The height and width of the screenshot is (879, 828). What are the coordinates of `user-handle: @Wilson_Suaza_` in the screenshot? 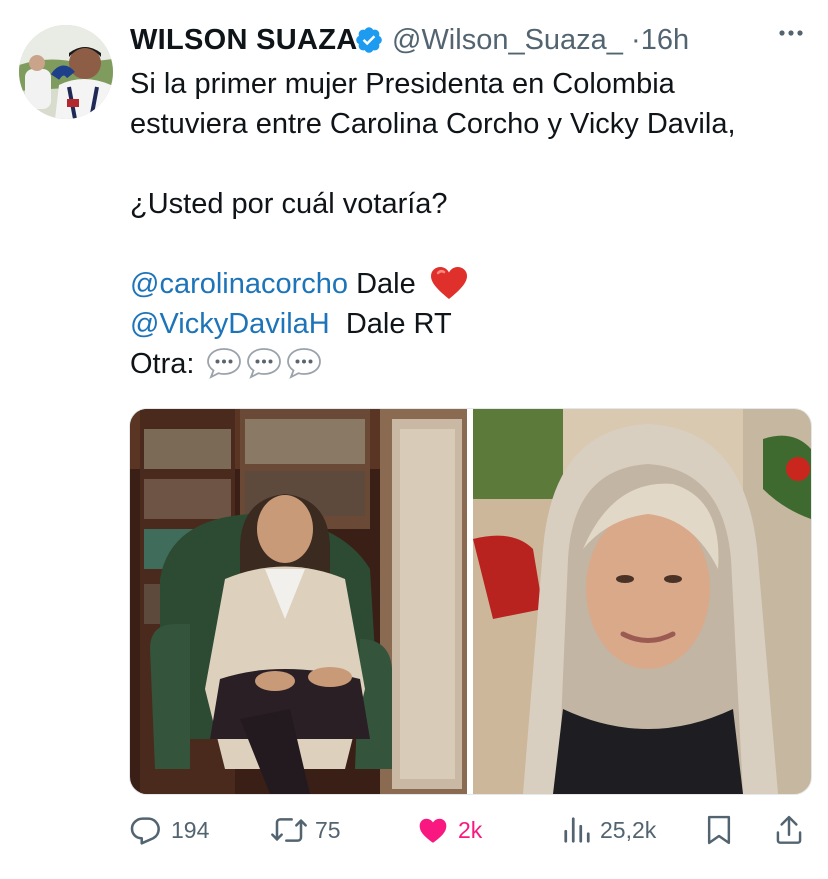 It's located at (507, 40).